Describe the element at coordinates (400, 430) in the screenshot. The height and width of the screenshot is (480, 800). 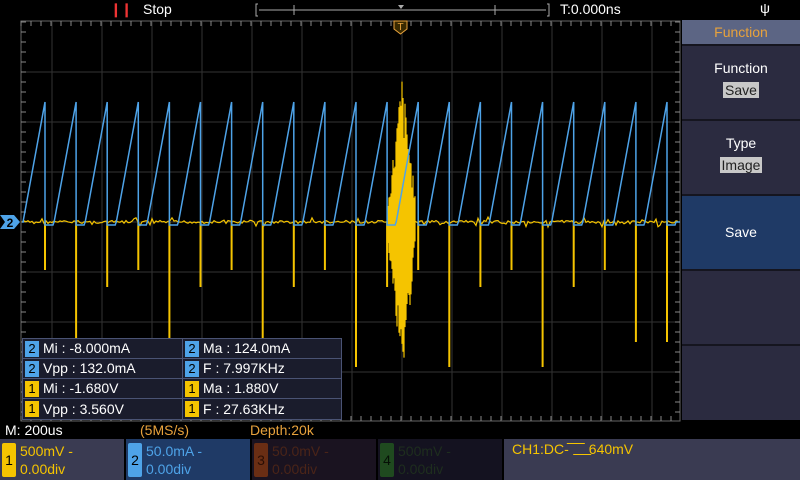
I see `status-bar: M: 200us (5MS/s) Depth:20k` at that location.